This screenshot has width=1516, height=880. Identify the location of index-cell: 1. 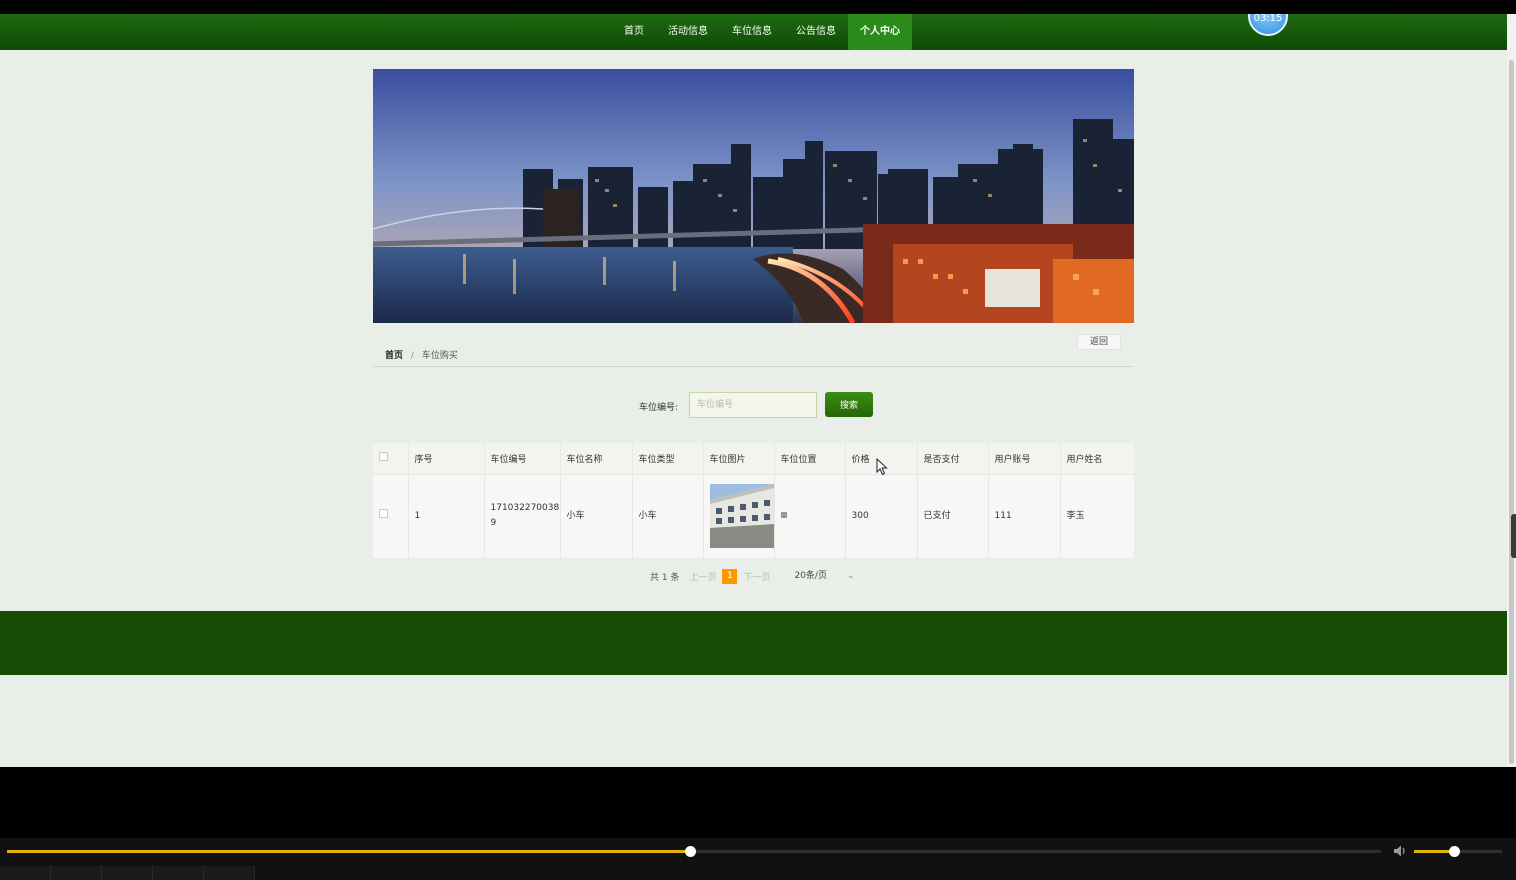
(446, 515).